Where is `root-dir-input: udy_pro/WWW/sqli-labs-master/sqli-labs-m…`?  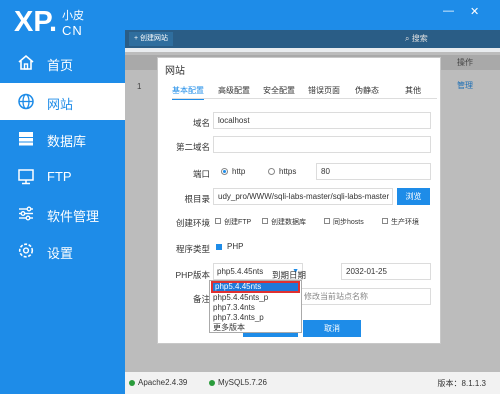 root-dir-input: udy_pro/WWW/sqli-labs-master/sqli-labs-m… is located at coordinates (303, 196).